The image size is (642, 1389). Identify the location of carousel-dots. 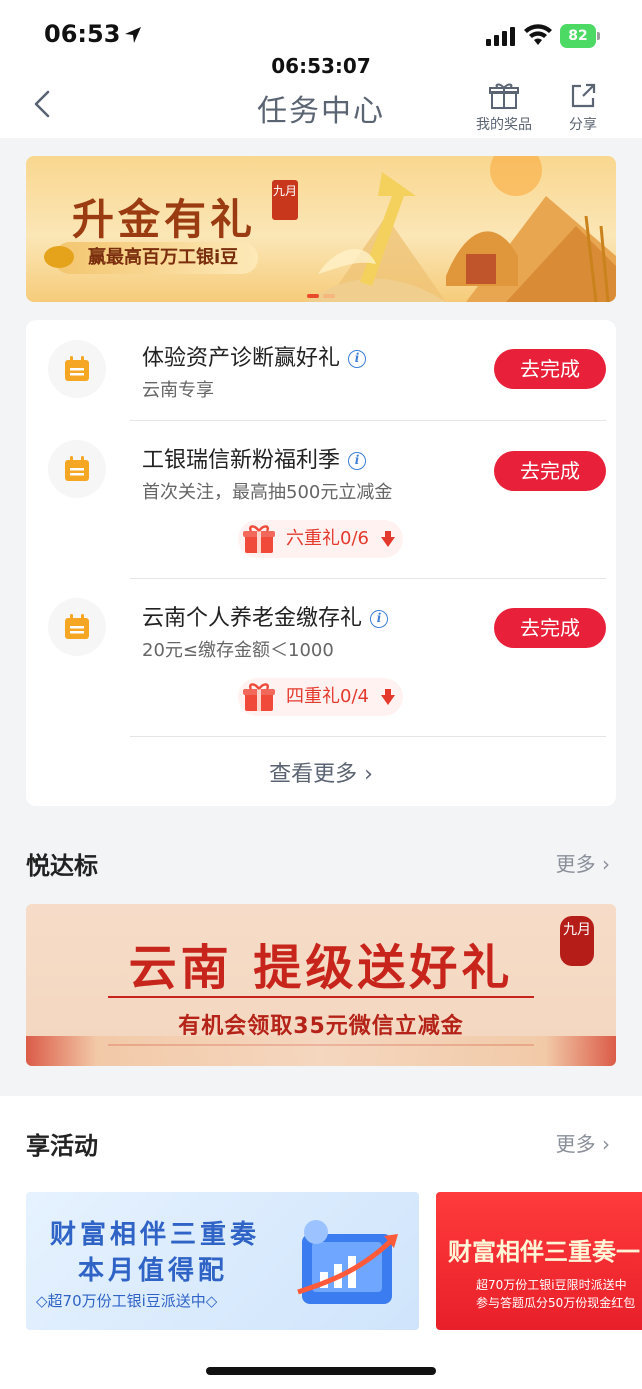
(321, 292).